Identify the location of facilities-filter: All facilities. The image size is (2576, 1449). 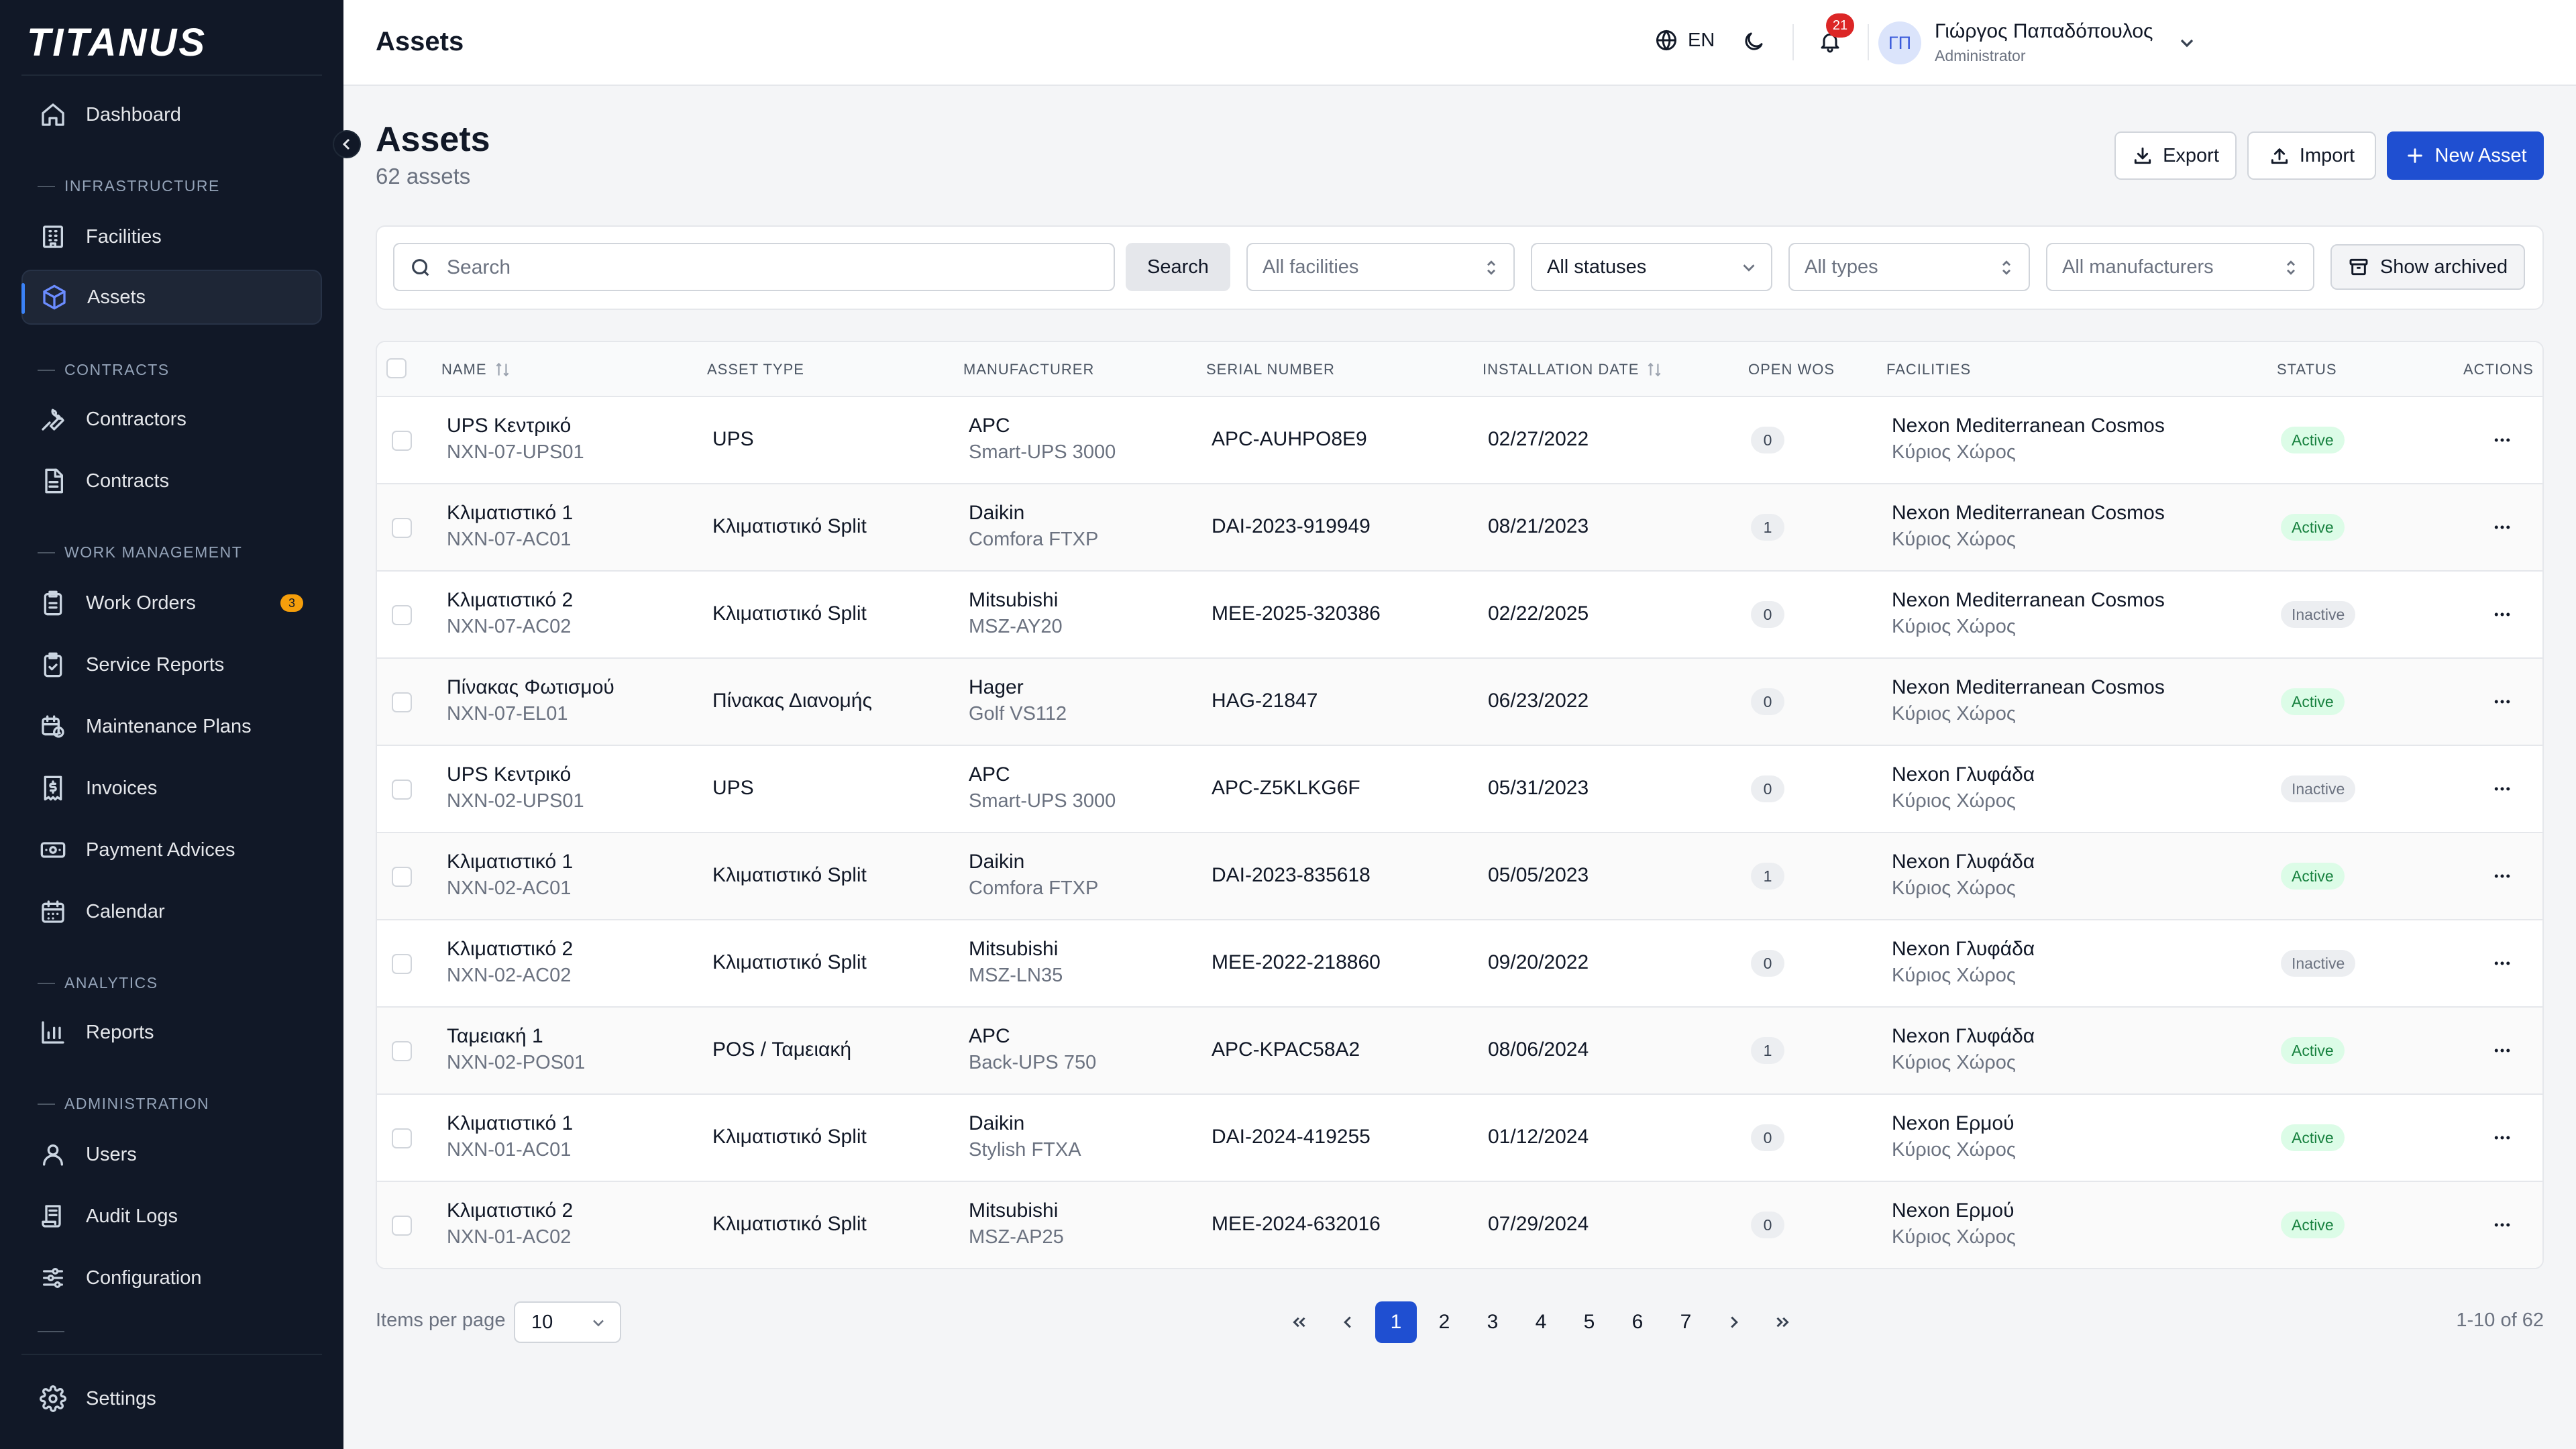
(1380, 267).